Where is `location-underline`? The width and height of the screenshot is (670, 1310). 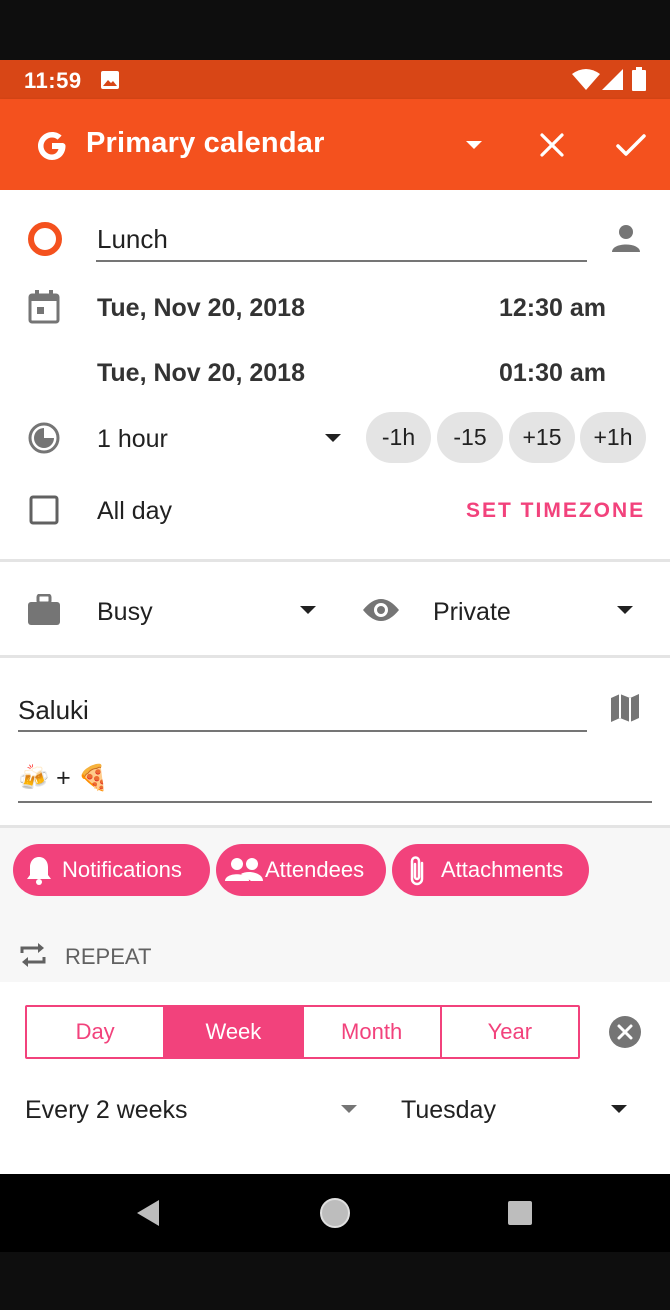 location-underline is located at coordinates (302, 731).